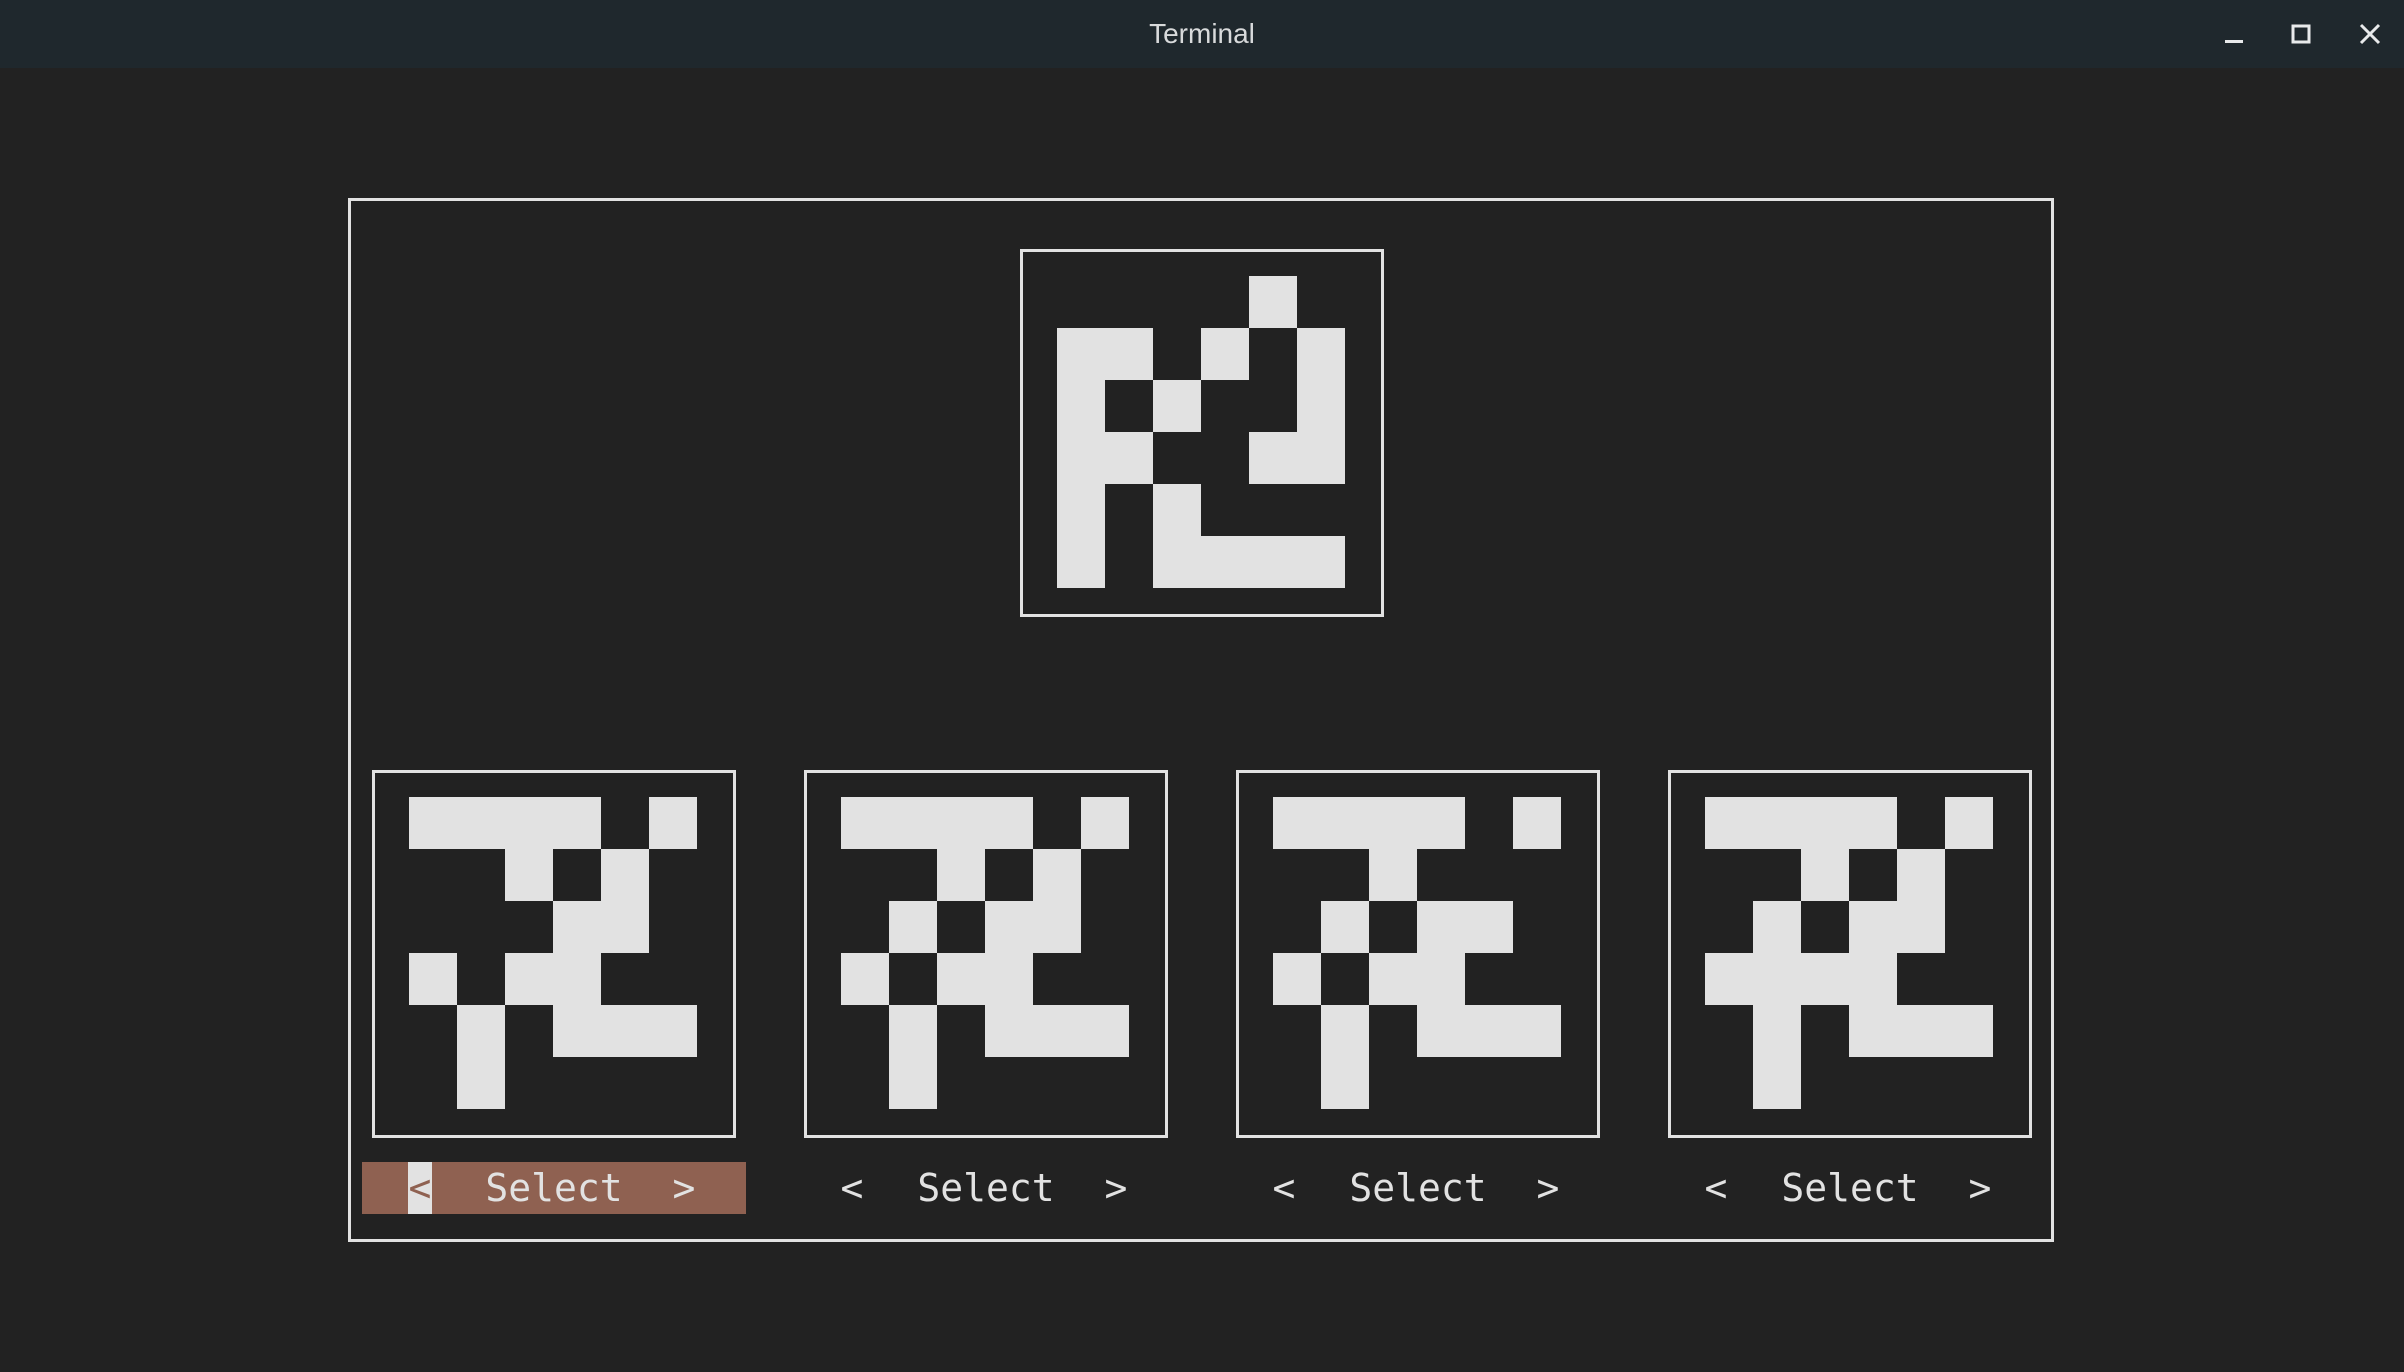 The width and height of the screenshot is (2404, 1372). What do you see at coordinates (1418, 1188) in the screenshot?
I see `select-button-3: < Select >` at bounding box center [1418, 1188].